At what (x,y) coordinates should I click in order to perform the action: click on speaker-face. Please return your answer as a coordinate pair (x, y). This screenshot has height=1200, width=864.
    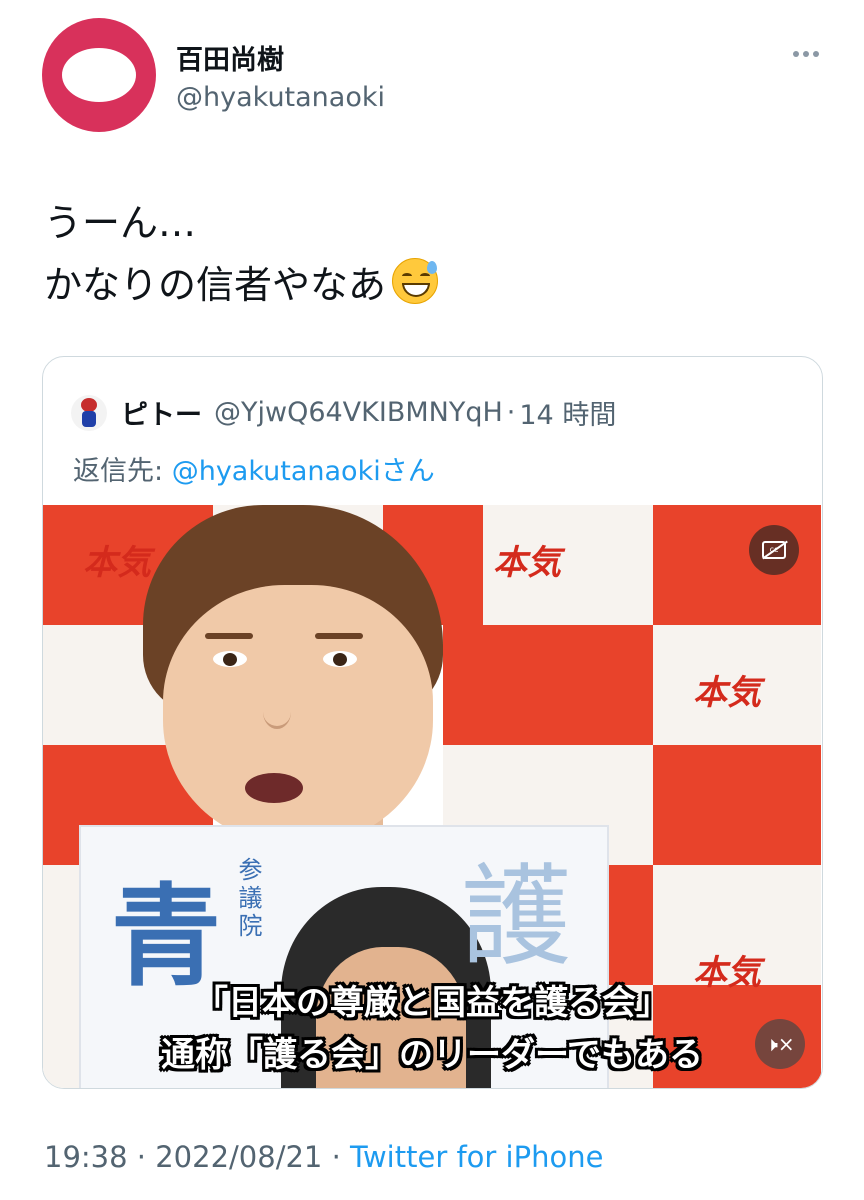
    Looking at the image, I should click on (298, 715).